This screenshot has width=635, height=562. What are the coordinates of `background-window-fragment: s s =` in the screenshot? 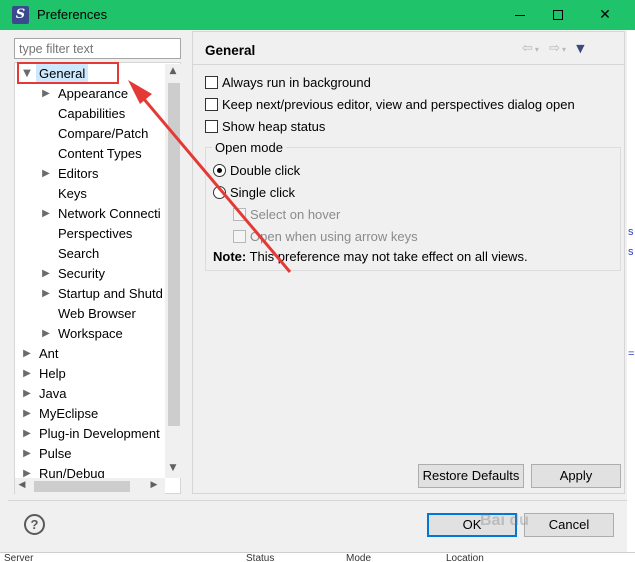 It's located at (631, 296).